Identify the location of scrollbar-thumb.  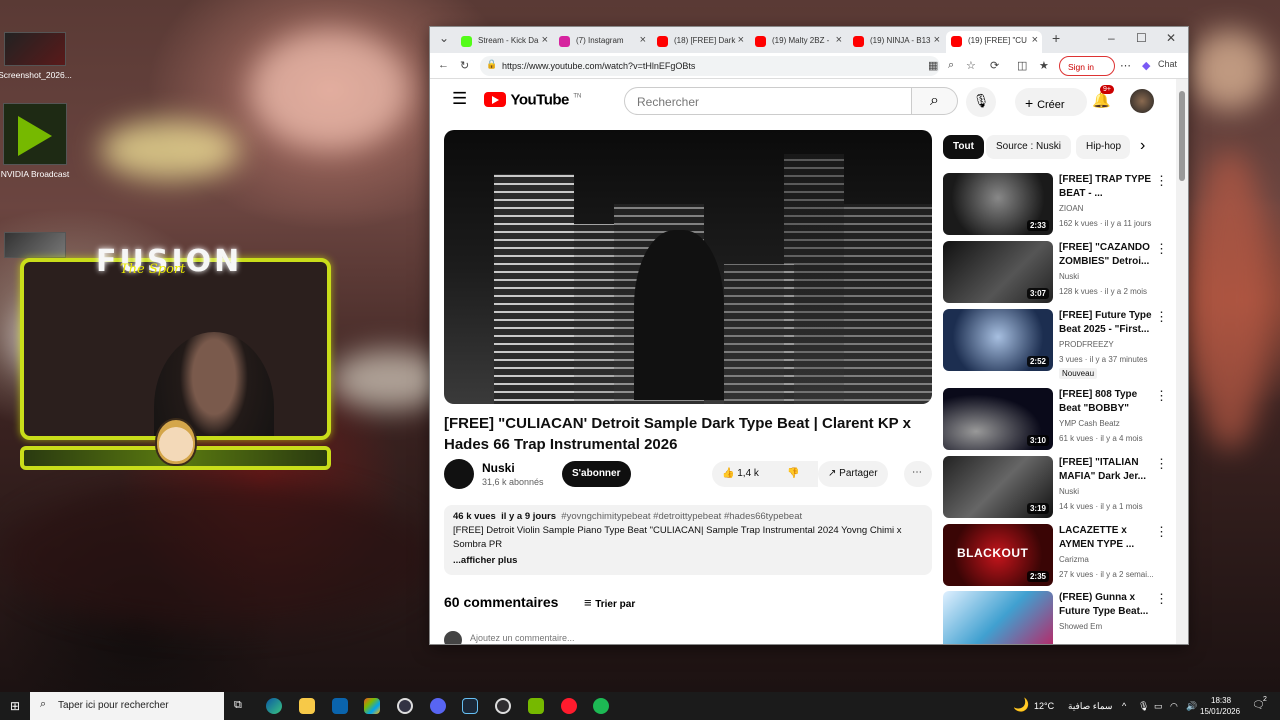
(1182, 136).